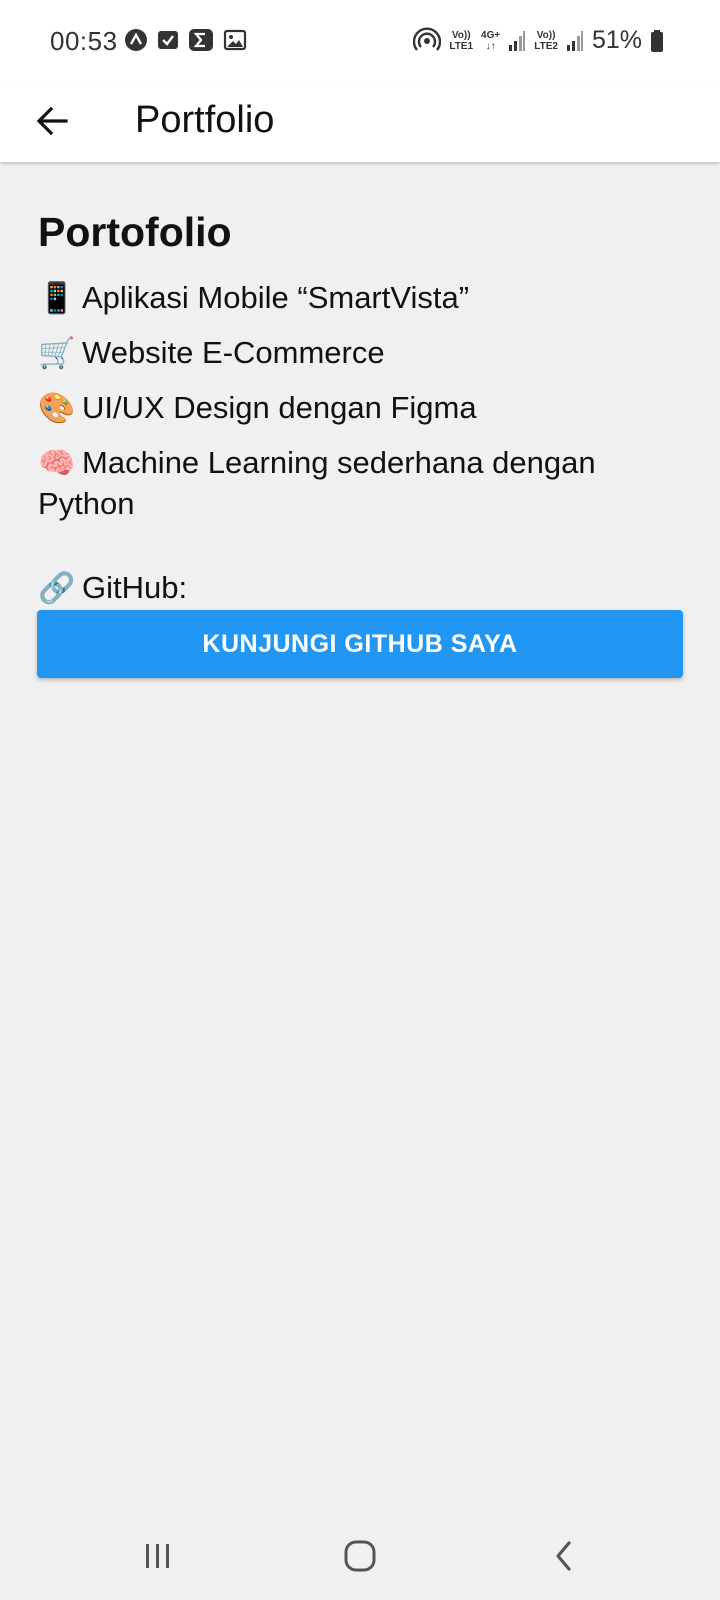 The height and width of the screenshot is (1600, 720). I want to click on portfolio-item-label: UI/UX Design dengan Figma, so click(279, 407).